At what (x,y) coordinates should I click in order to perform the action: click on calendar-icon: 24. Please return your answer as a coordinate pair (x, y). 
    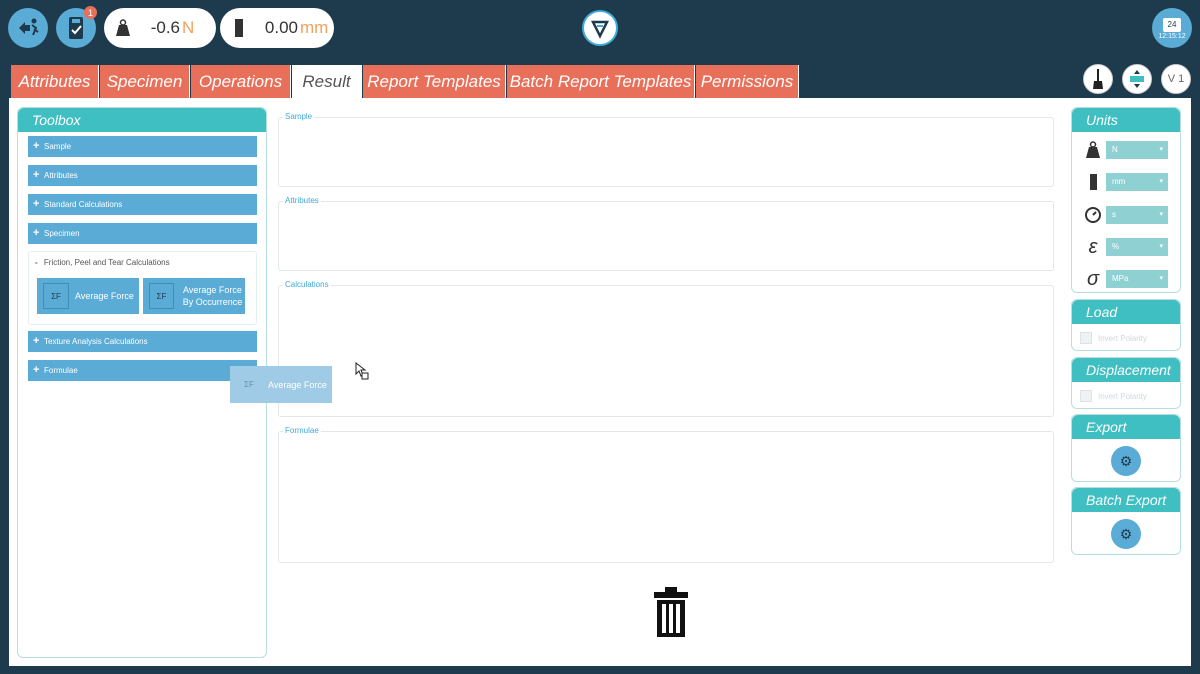
    Looking at the image, I should click on (1172, 25).